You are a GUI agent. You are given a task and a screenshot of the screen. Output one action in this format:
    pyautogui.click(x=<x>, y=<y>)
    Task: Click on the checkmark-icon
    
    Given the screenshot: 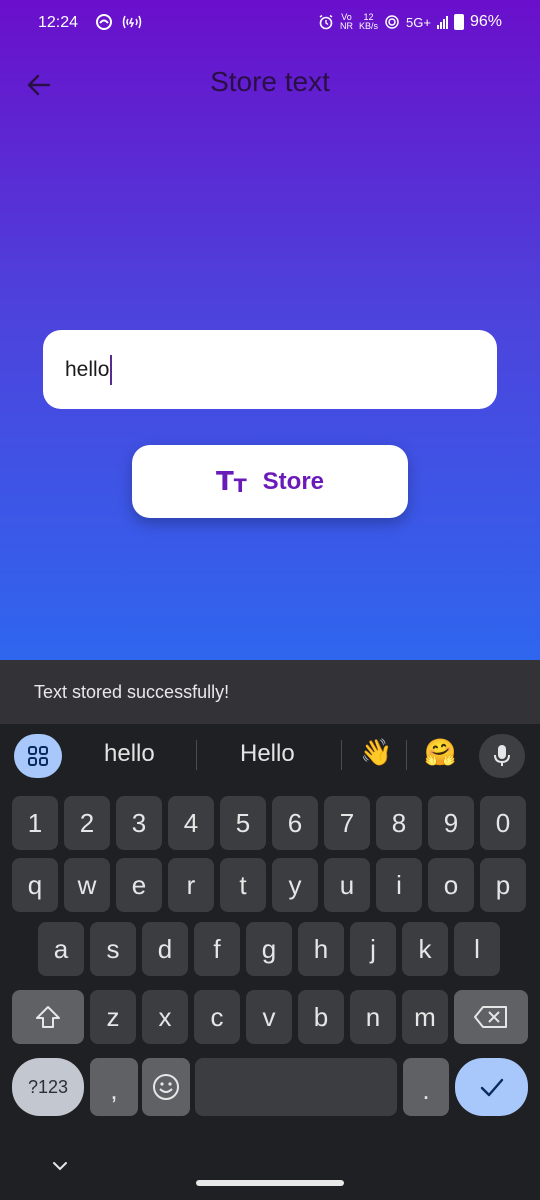 What is the action you would take?
    pyautogui.click(x=491, y=1087)
    